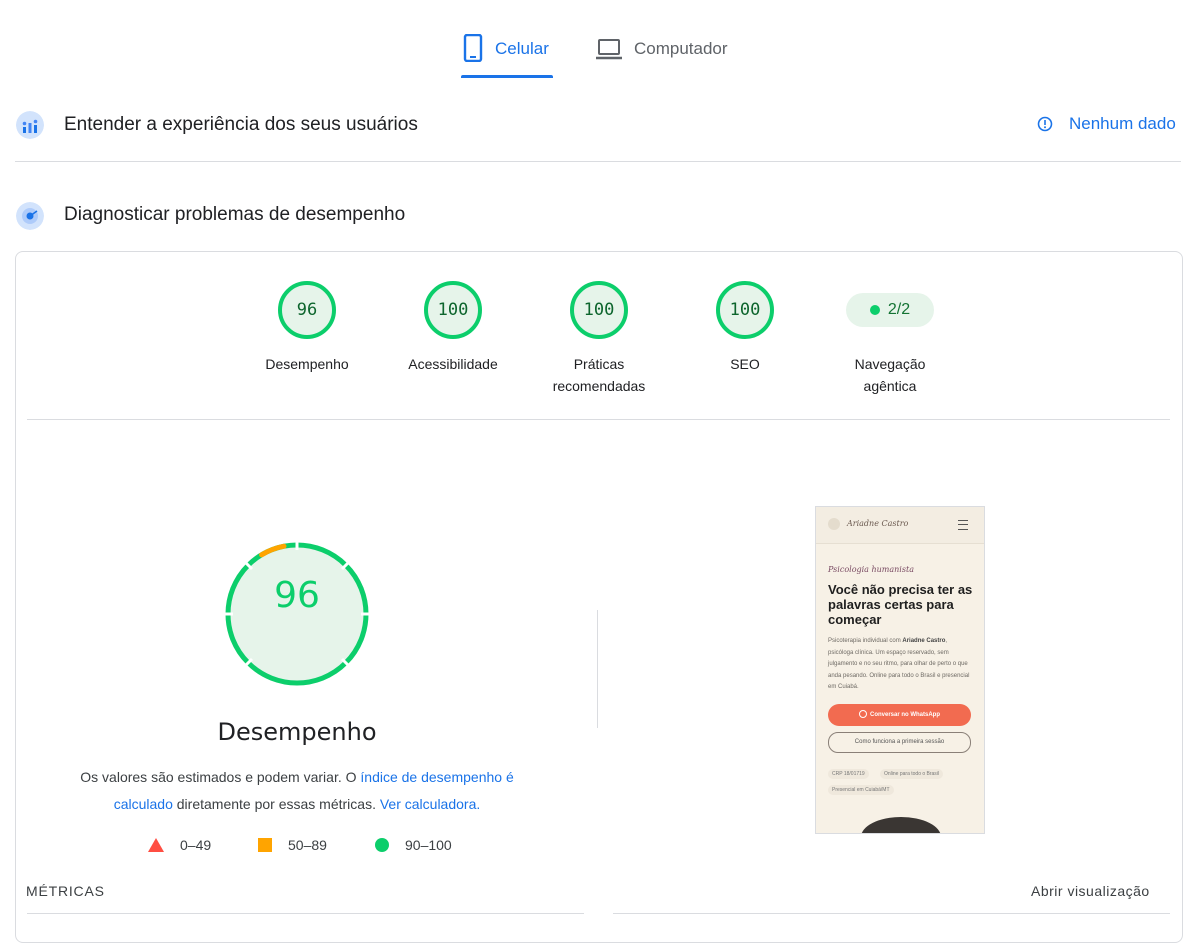 The height and width of the screenshot is (943, 1200). I want to click on card-divider, so click(598, 419).